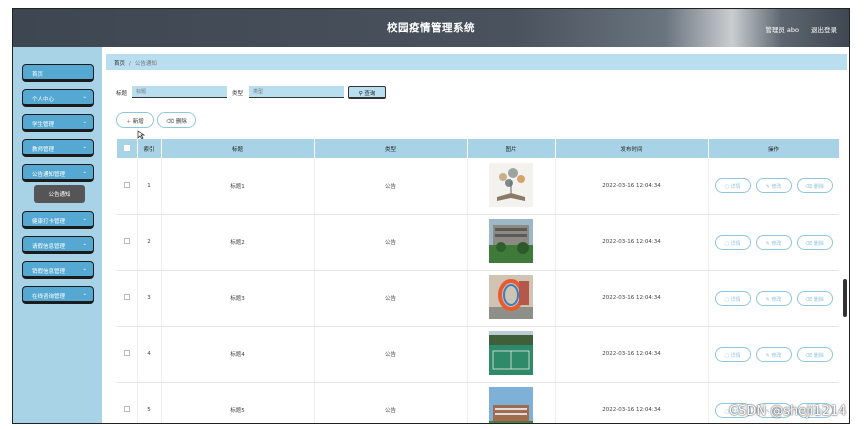  I want to click on sidebar-item-label: 健康打卡管理, so click(49, 222).